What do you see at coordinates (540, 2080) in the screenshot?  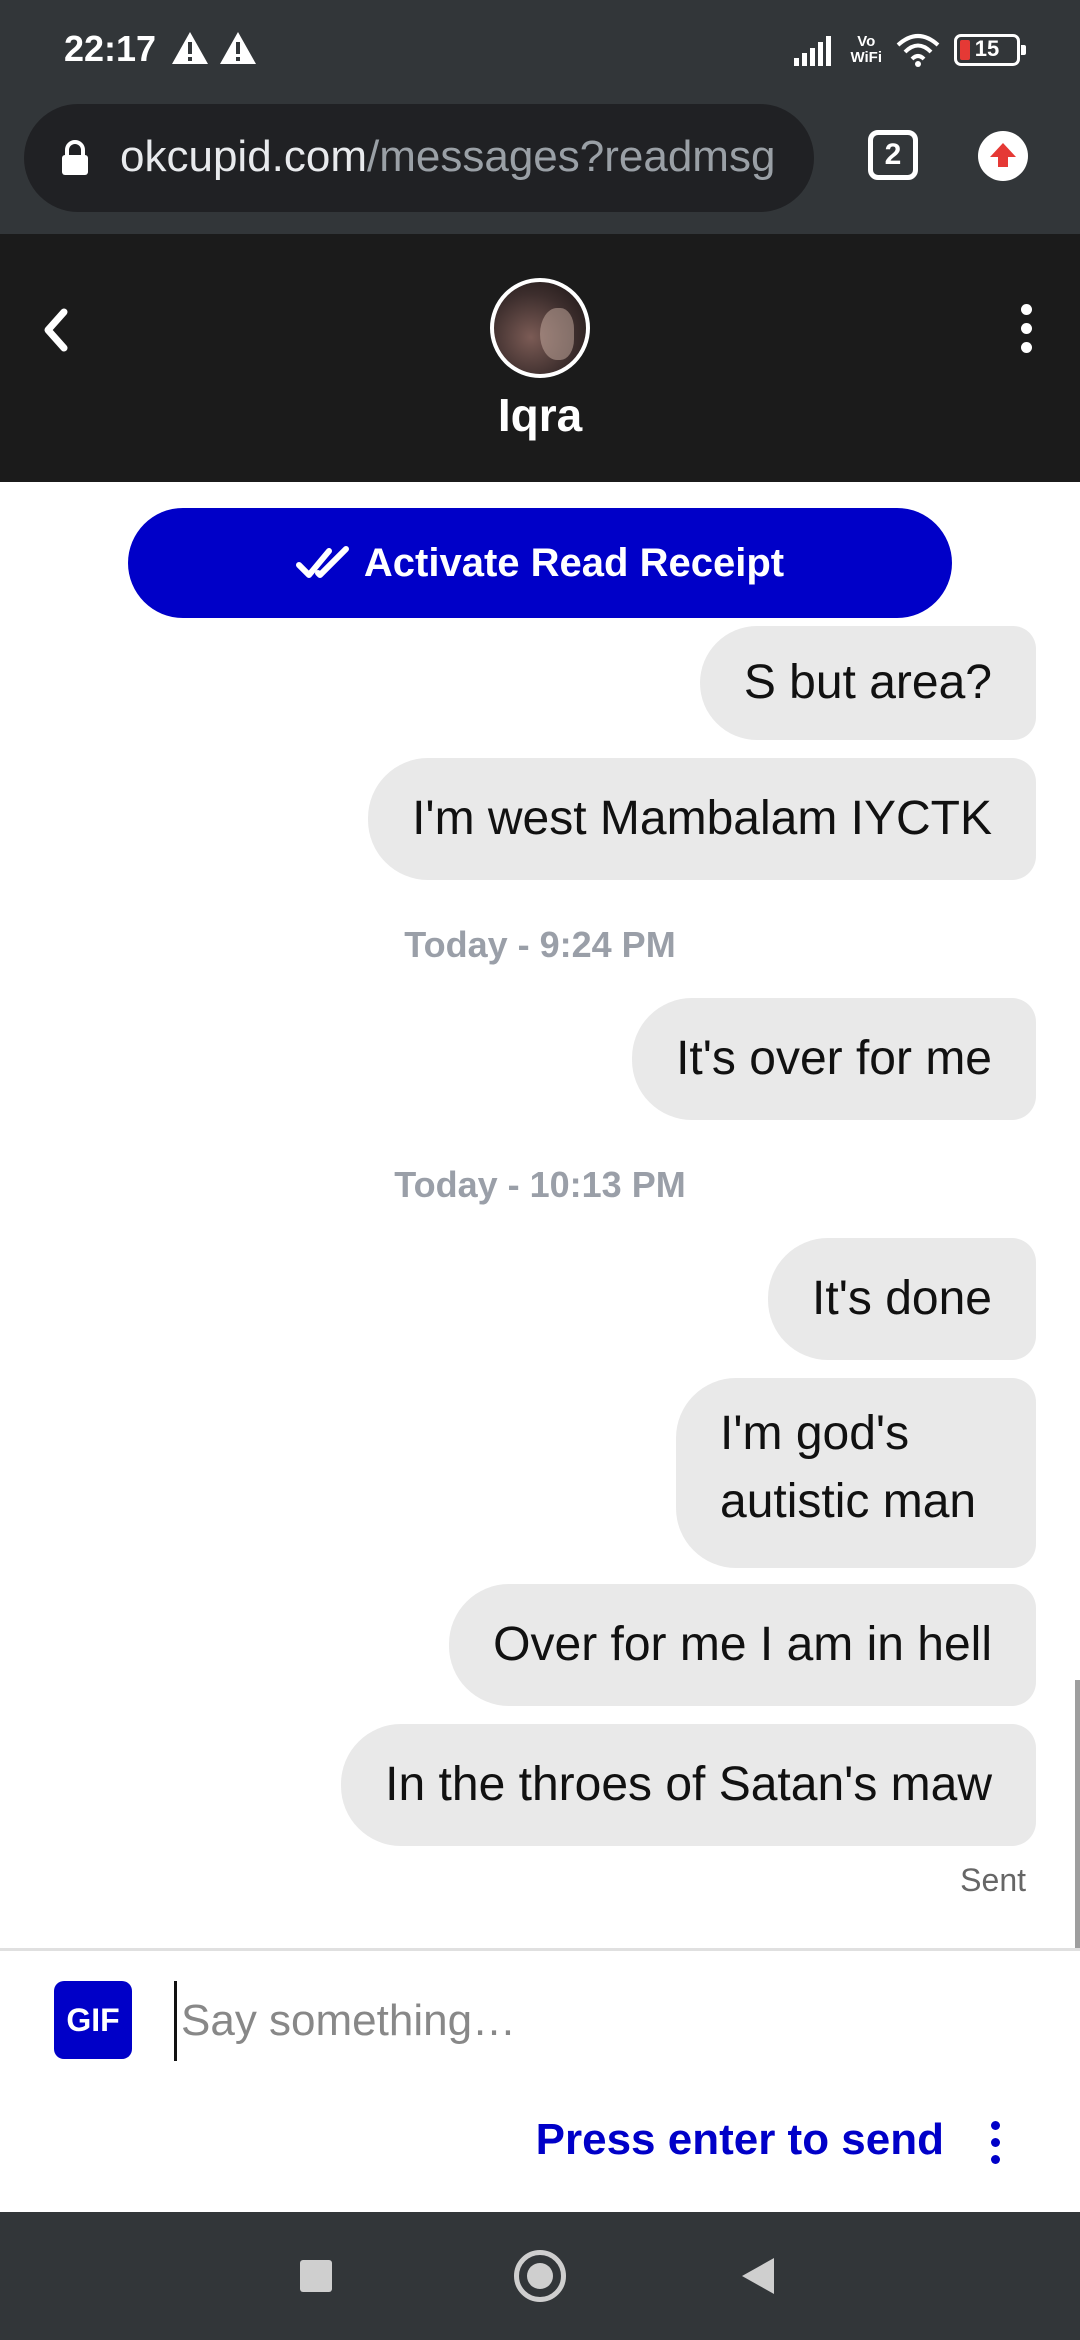 I see `message-composer: GIF Press enter to send` at bounding box center [540, 2080].